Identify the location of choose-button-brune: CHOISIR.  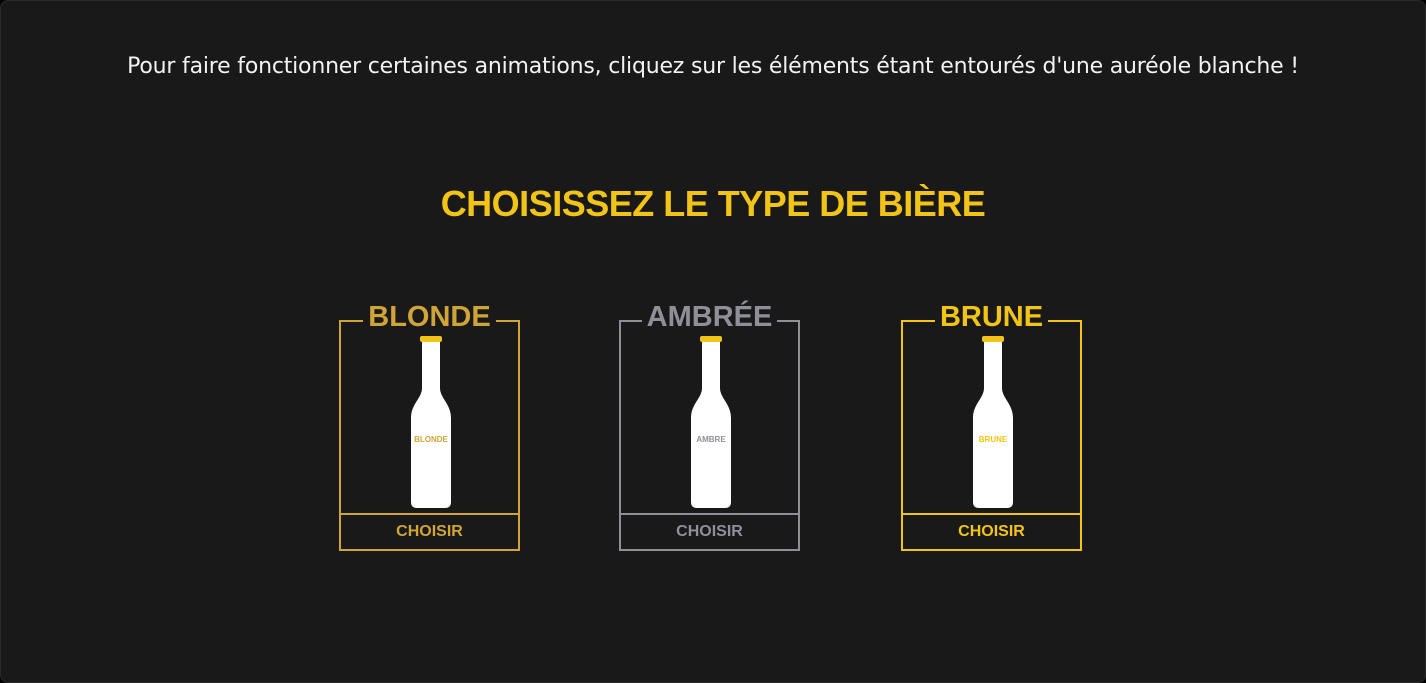
(991, 531).